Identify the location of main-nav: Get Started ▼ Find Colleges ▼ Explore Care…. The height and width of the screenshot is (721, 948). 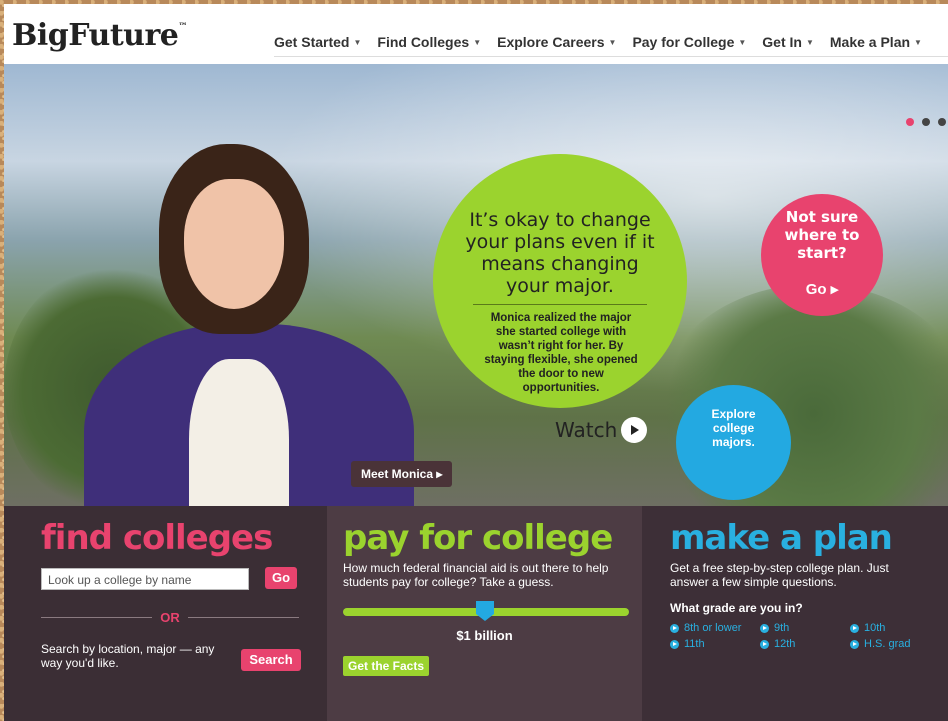
(606, 42).